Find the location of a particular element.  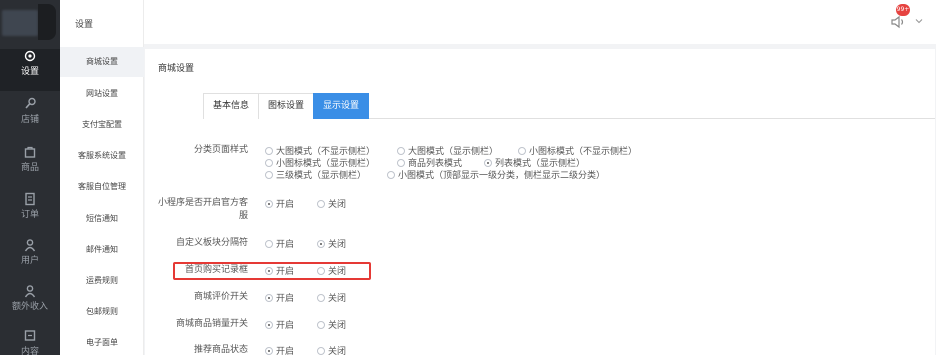

bag-icon is located at coordinates (30, 152).